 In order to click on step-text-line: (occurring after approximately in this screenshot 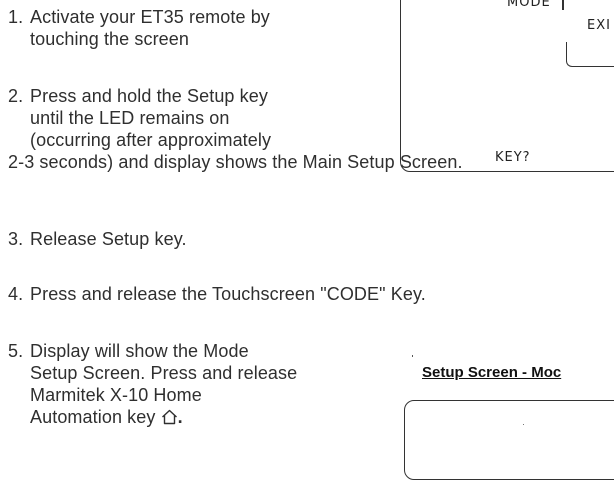, I will do `click(151, 140)`.